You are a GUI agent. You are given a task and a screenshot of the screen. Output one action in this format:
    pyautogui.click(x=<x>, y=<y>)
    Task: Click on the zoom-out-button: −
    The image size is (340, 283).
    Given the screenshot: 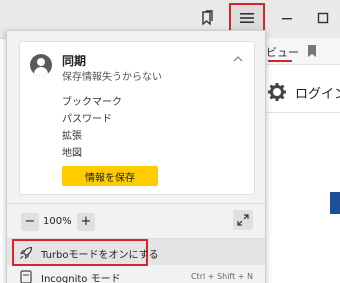 What is the action you would take?
    pyautogui.click(x=30, y=222)
    